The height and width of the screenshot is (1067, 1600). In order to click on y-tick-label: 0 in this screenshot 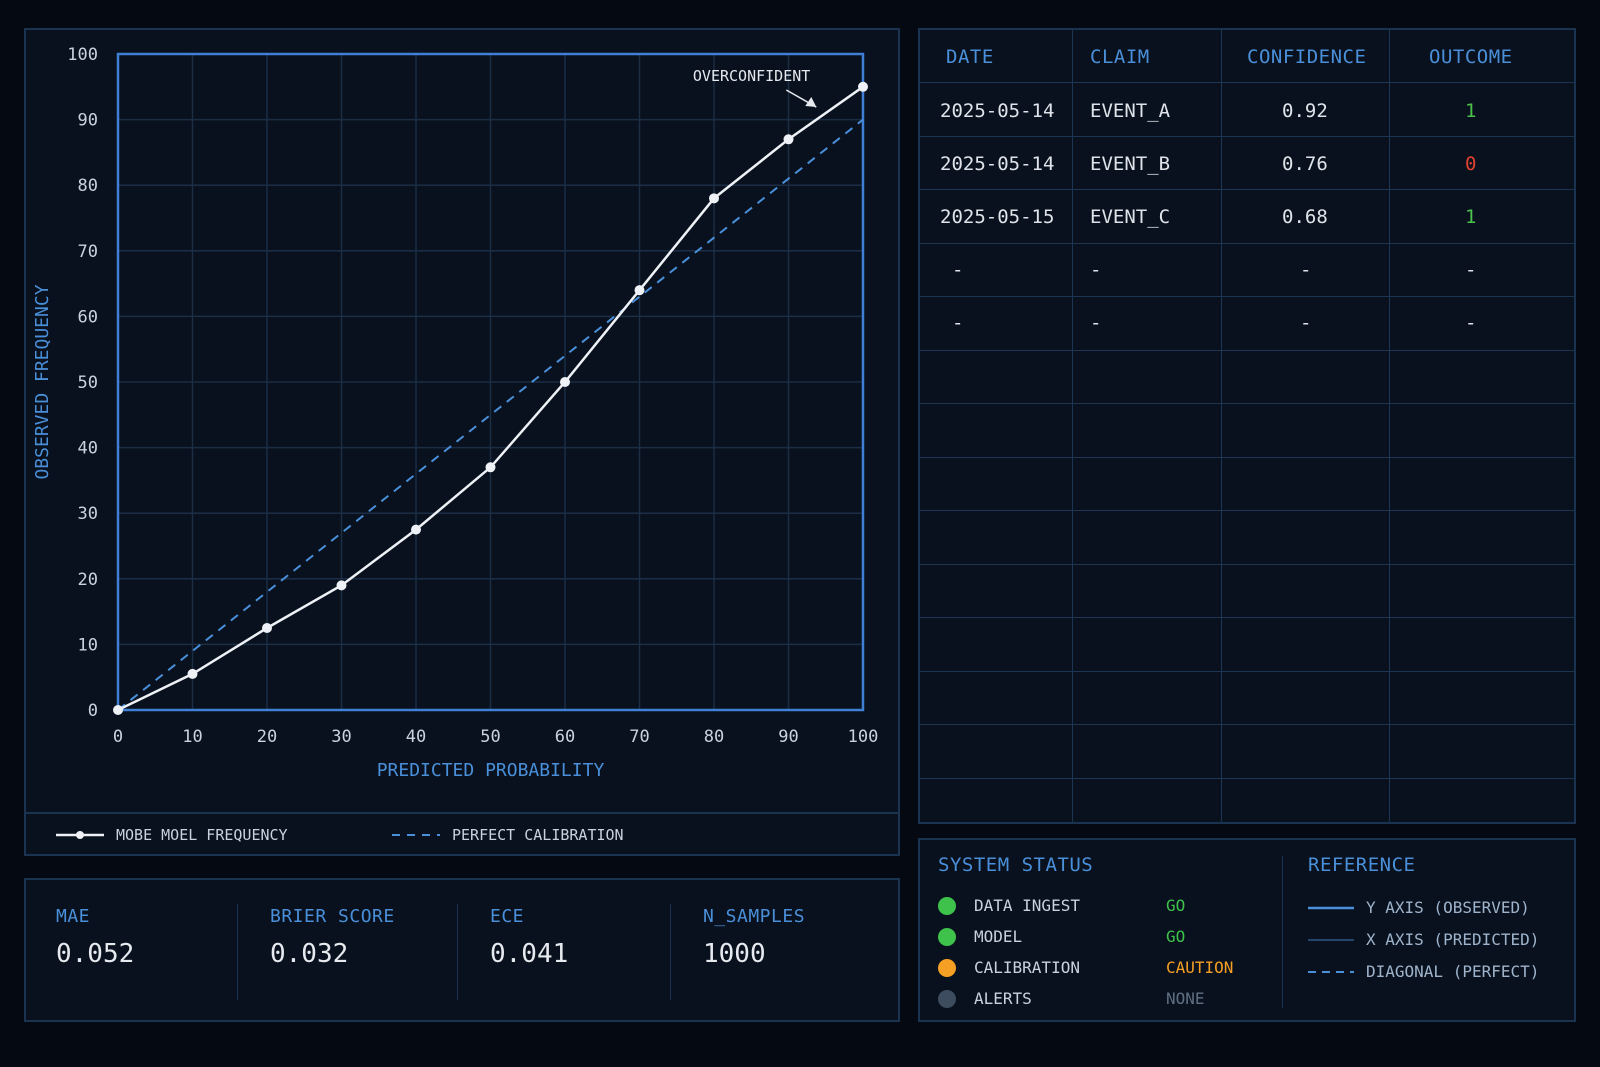, I will do `click(93, 711)`.